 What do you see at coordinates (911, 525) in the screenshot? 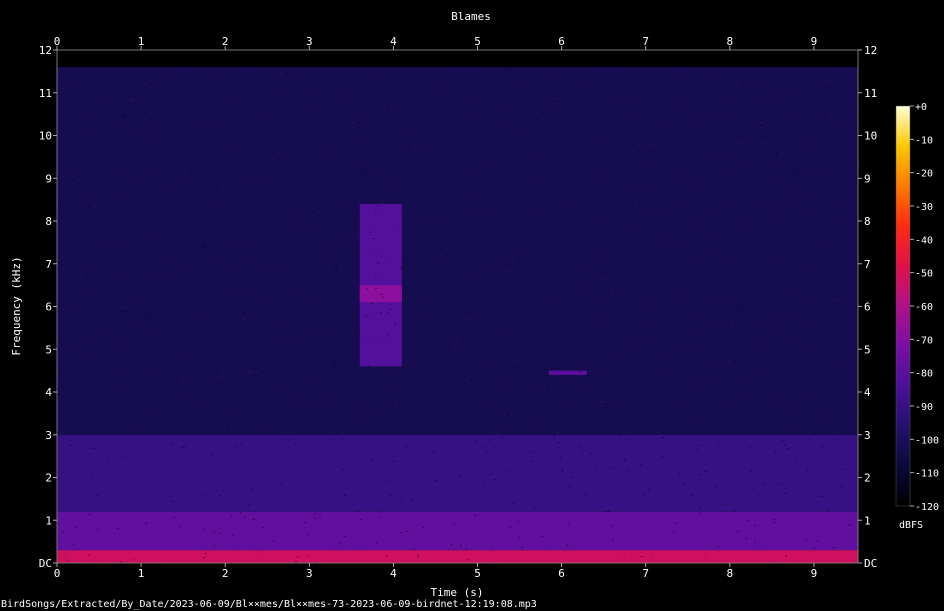
I see `colorbar-label: dBFS` at bounding box center [911, 525].